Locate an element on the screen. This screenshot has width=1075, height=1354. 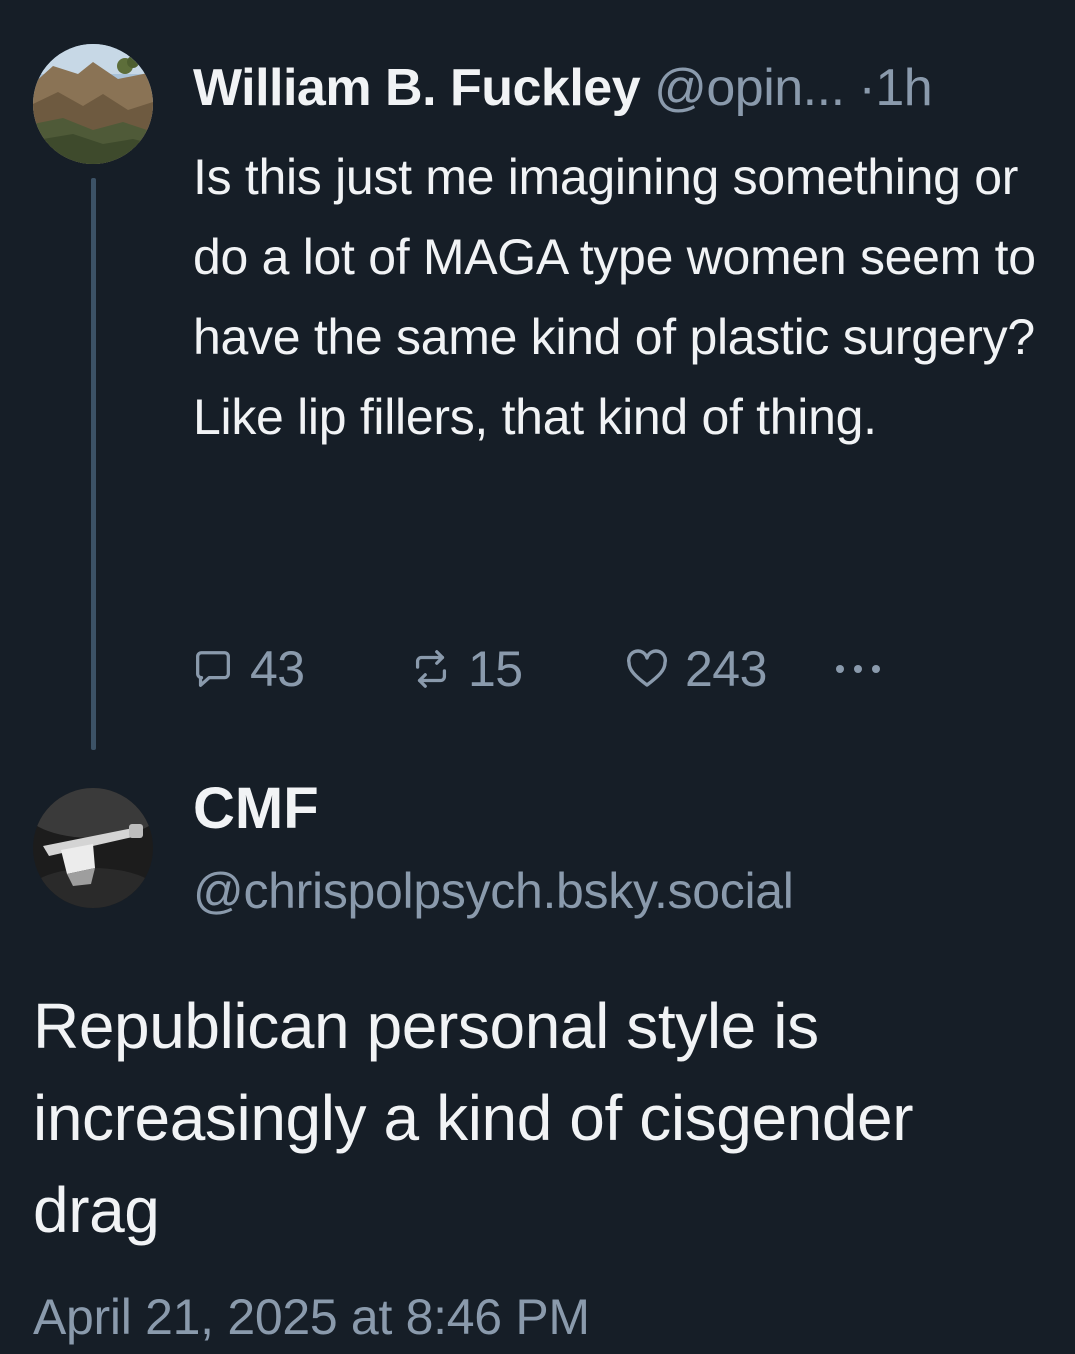
cliff-photo-avatar-image is located at coordinates (93, 104).